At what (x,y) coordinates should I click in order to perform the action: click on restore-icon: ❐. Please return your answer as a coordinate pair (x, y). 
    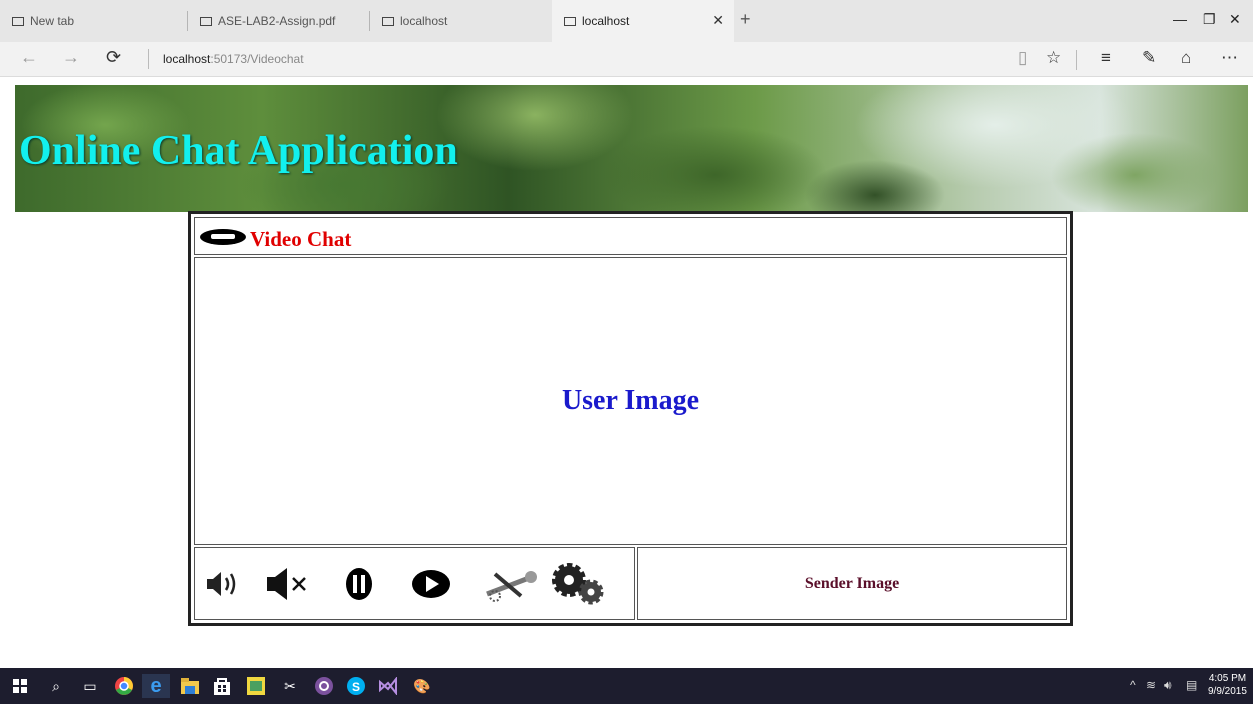
    Looking at the image, I should click on (1209, 19).